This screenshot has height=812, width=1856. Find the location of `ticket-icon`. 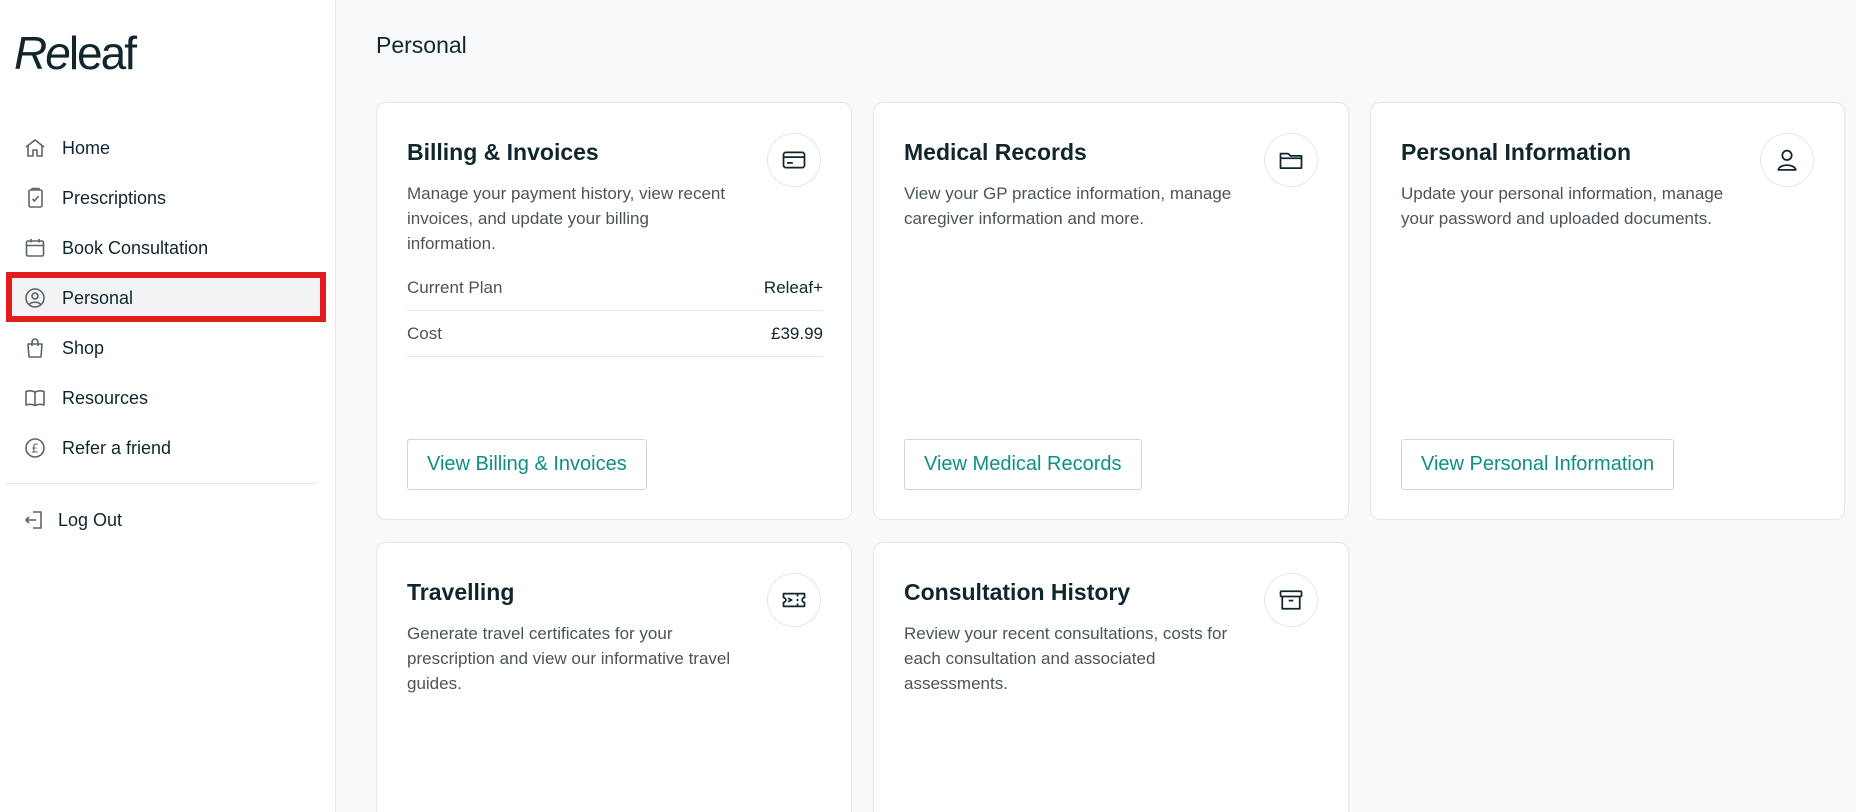

ticket-icon is located at coordinates (794, 600).